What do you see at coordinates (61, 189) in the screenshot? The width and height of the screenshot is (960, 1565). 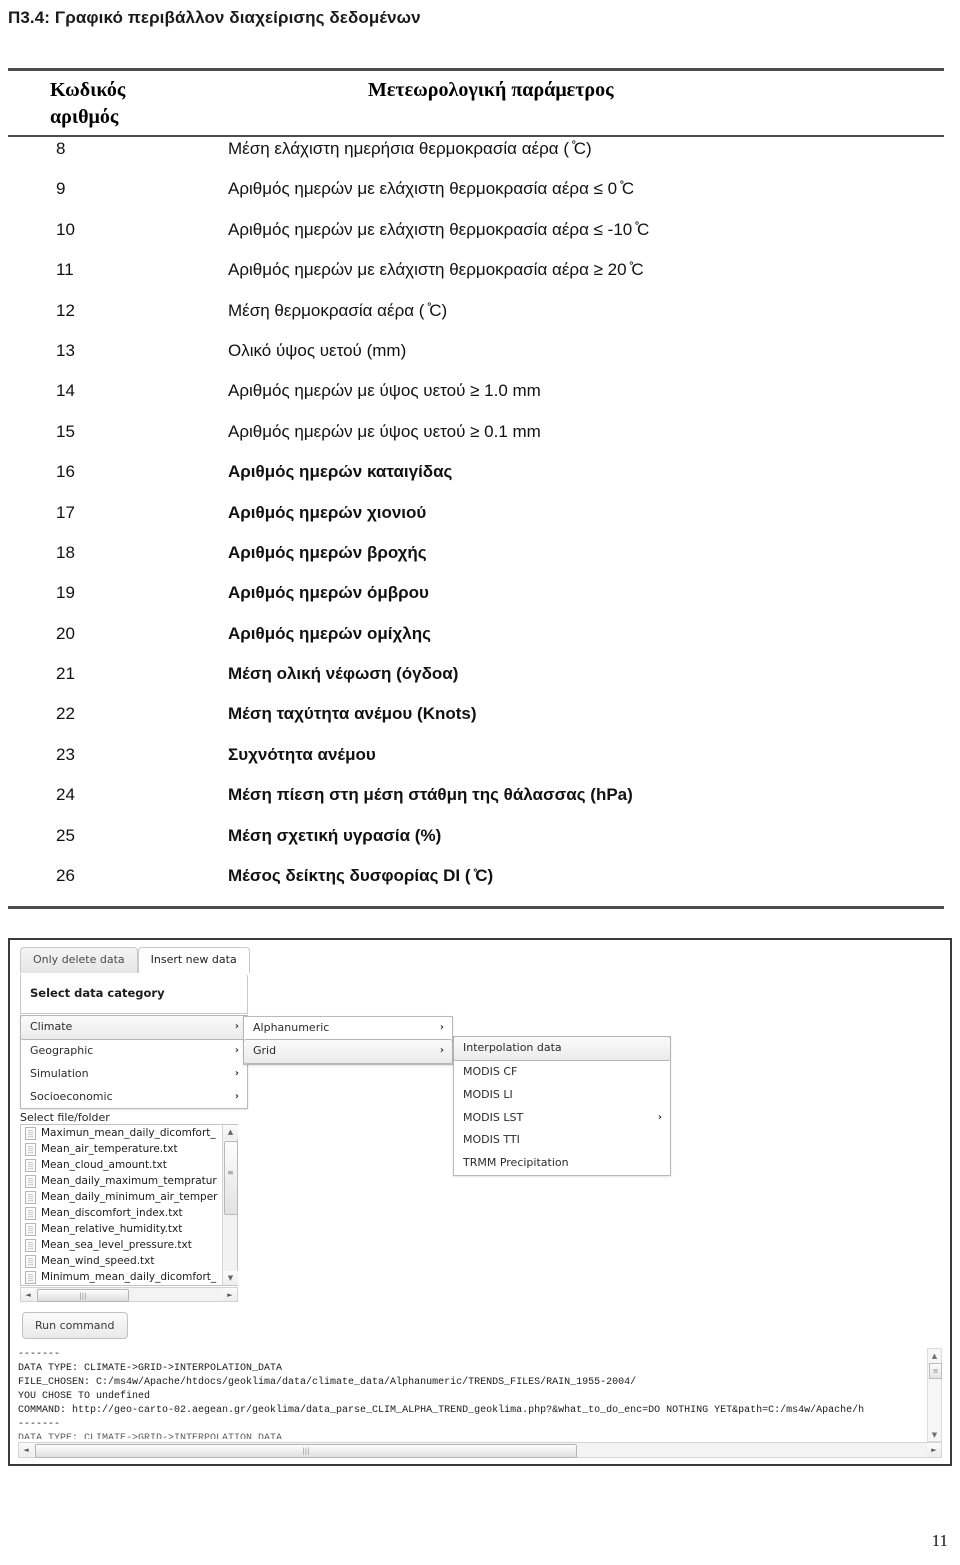 I see `table-cell-code: 9` at bounding box center [61, 189].